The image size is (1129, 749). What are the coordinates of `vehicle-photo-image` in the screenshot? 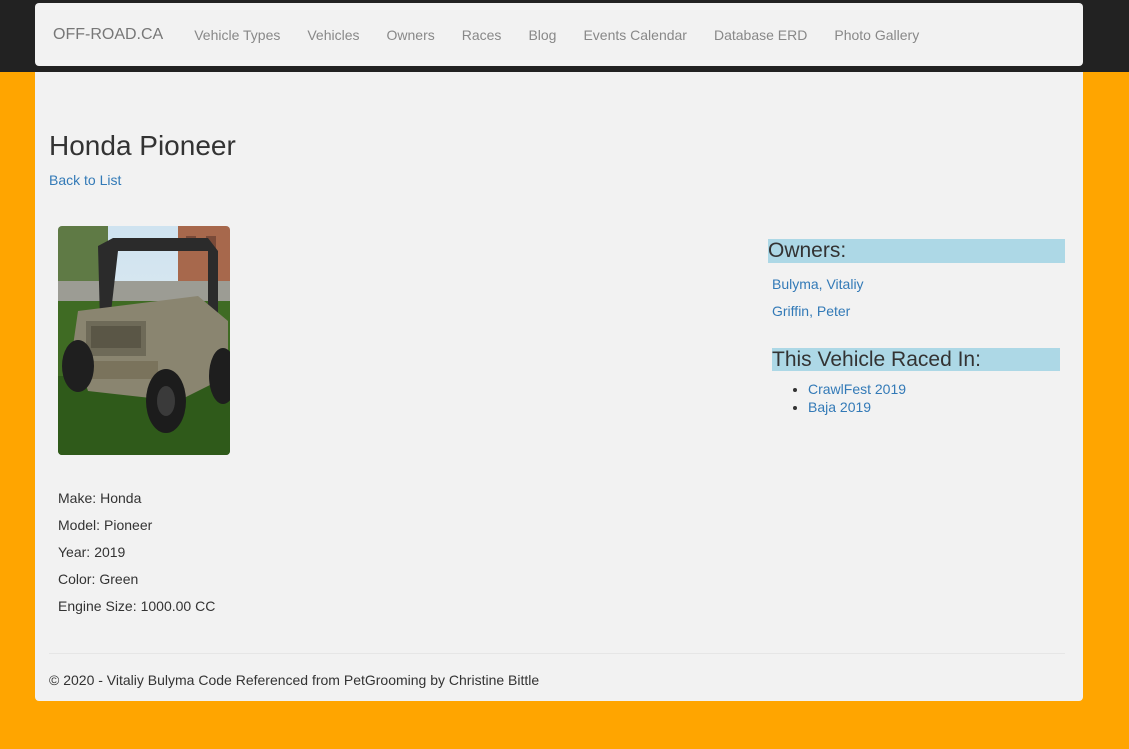 It's located at (144, 340).